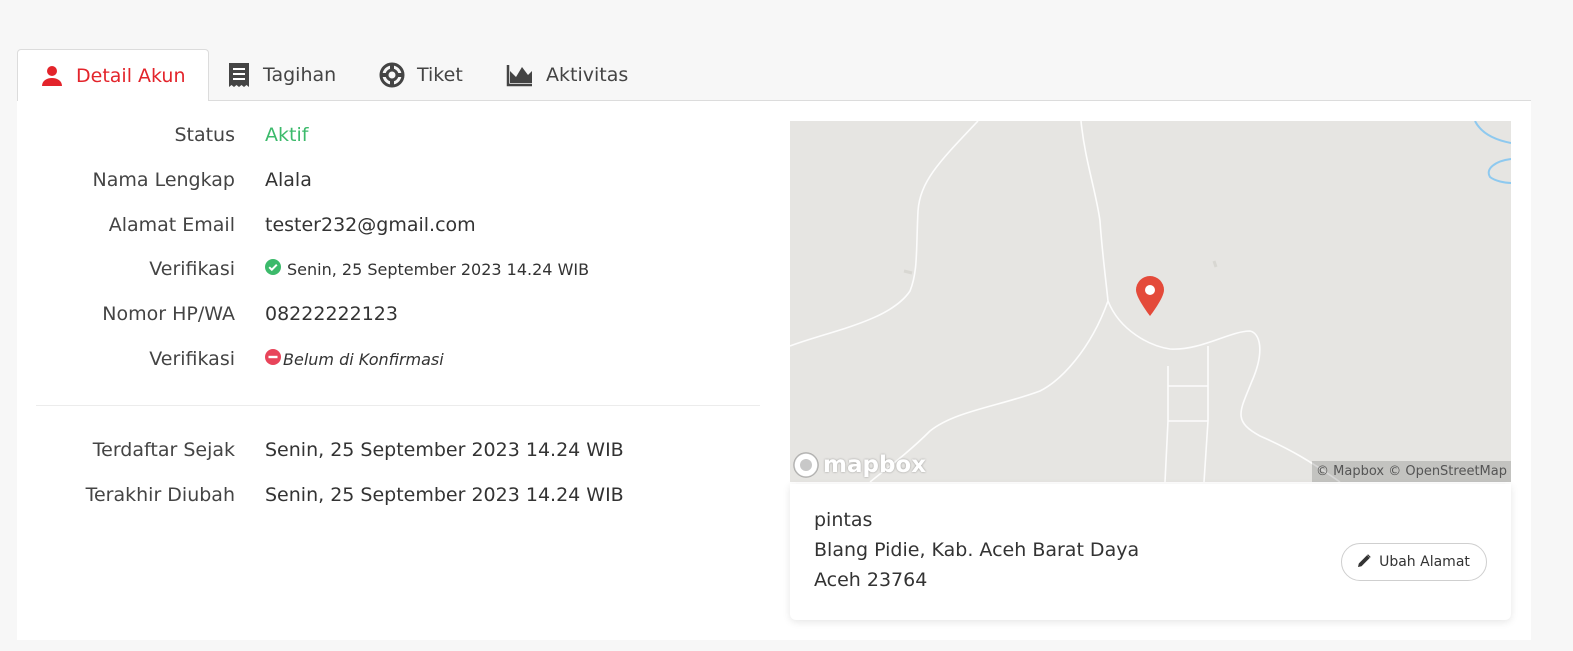  I want to click on email-row: Alamat Email tester232@gmail.com, so click(246, 225).